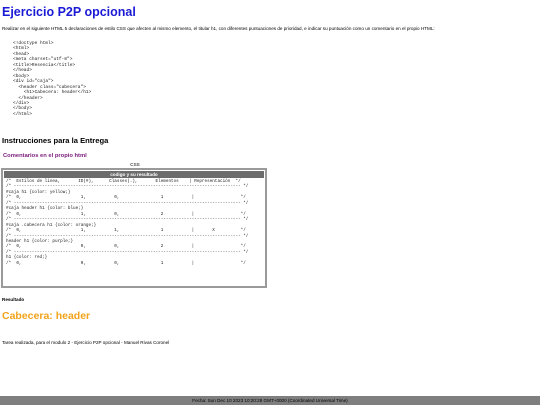 Image resolution: width=540 pixels, height=405 pixels. I want to click on heading-instrucciones: Instrucciones para la Entrega, so click(55, 140).